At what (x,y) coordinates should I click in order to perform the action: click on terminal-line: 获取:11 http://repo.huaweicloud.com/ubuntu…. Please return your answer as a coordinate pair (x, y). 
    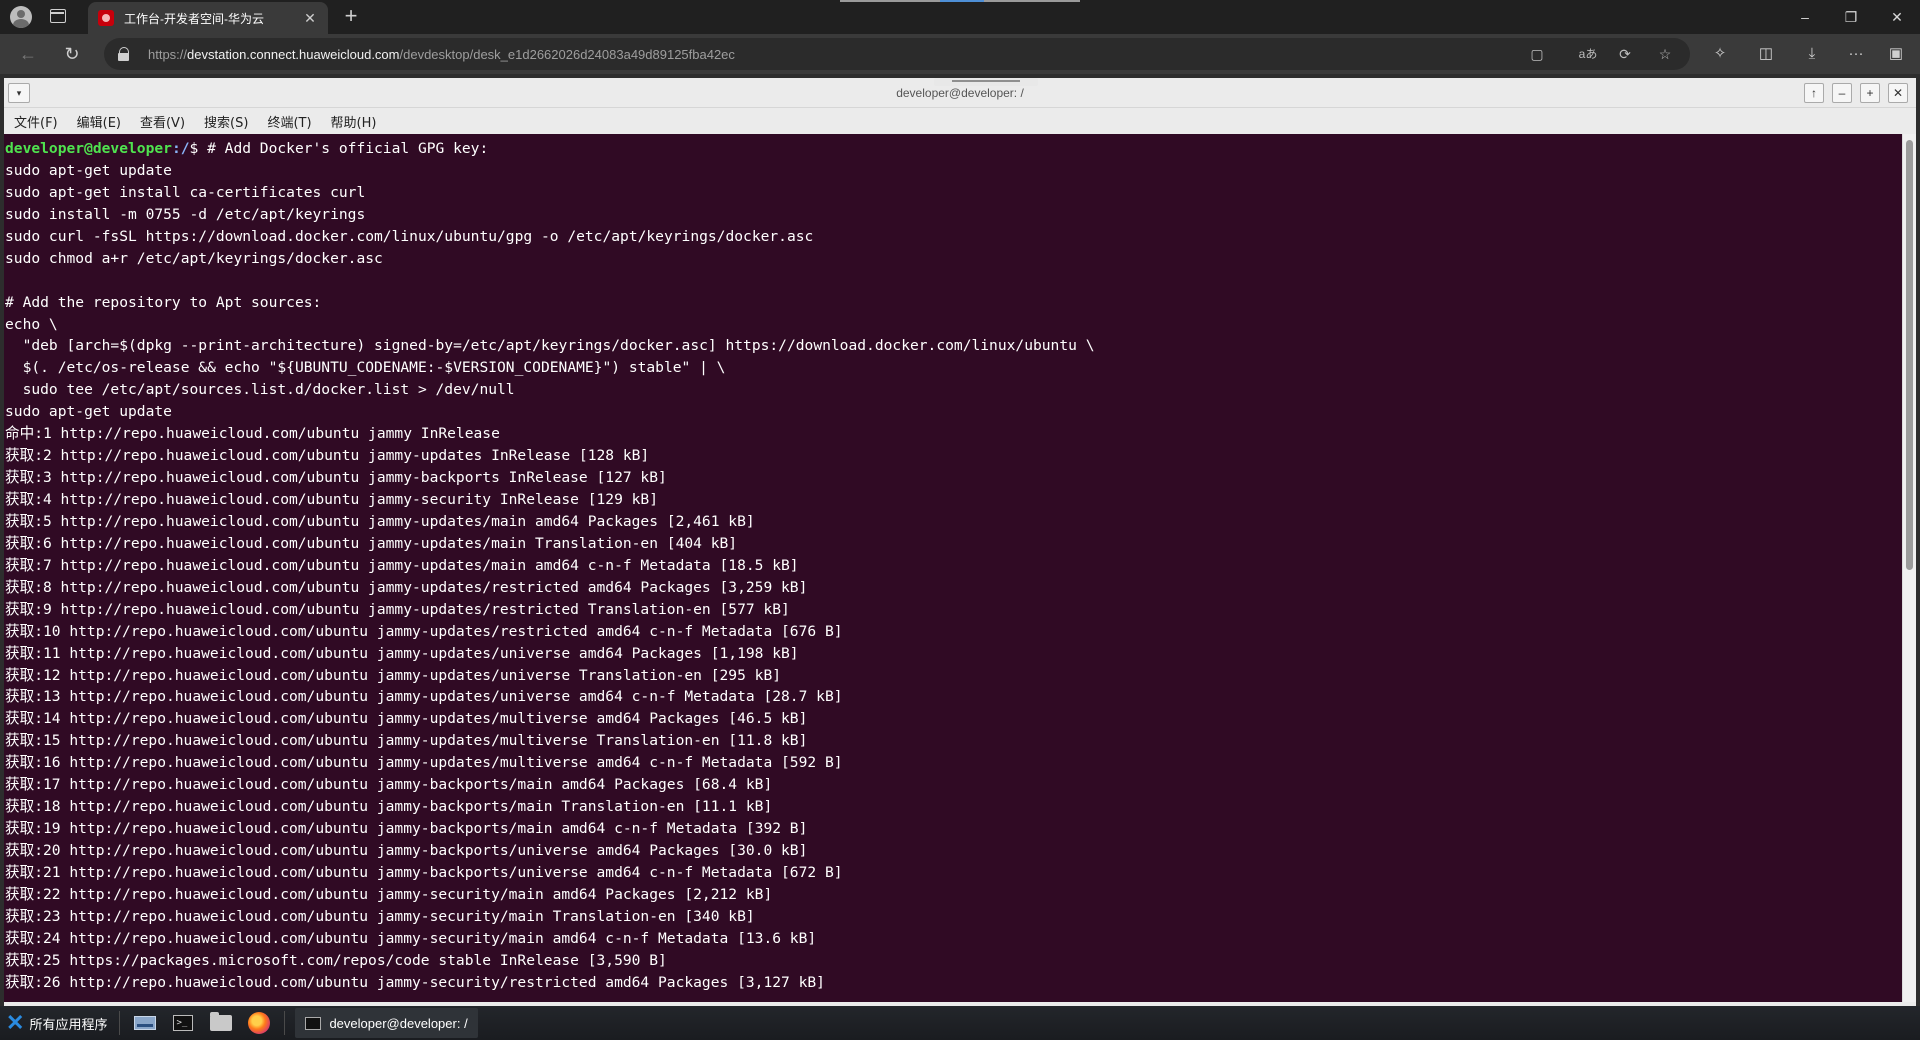
    Looking at the image, I should click on (402, 653).